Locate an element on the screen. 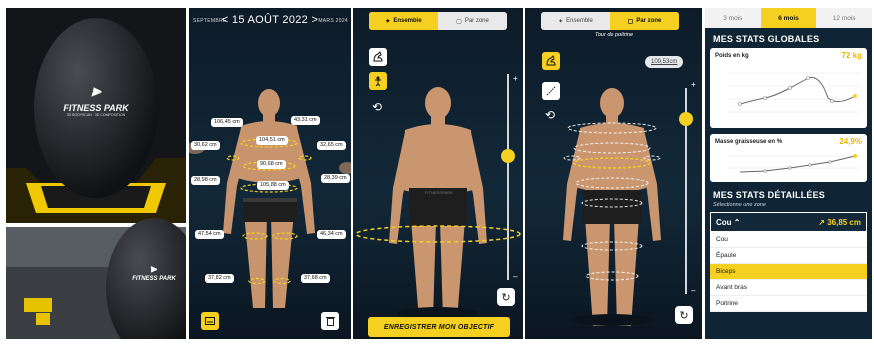 This screenshot has width=874, height=347. scan-card-button is located at coordinates (210, 321).